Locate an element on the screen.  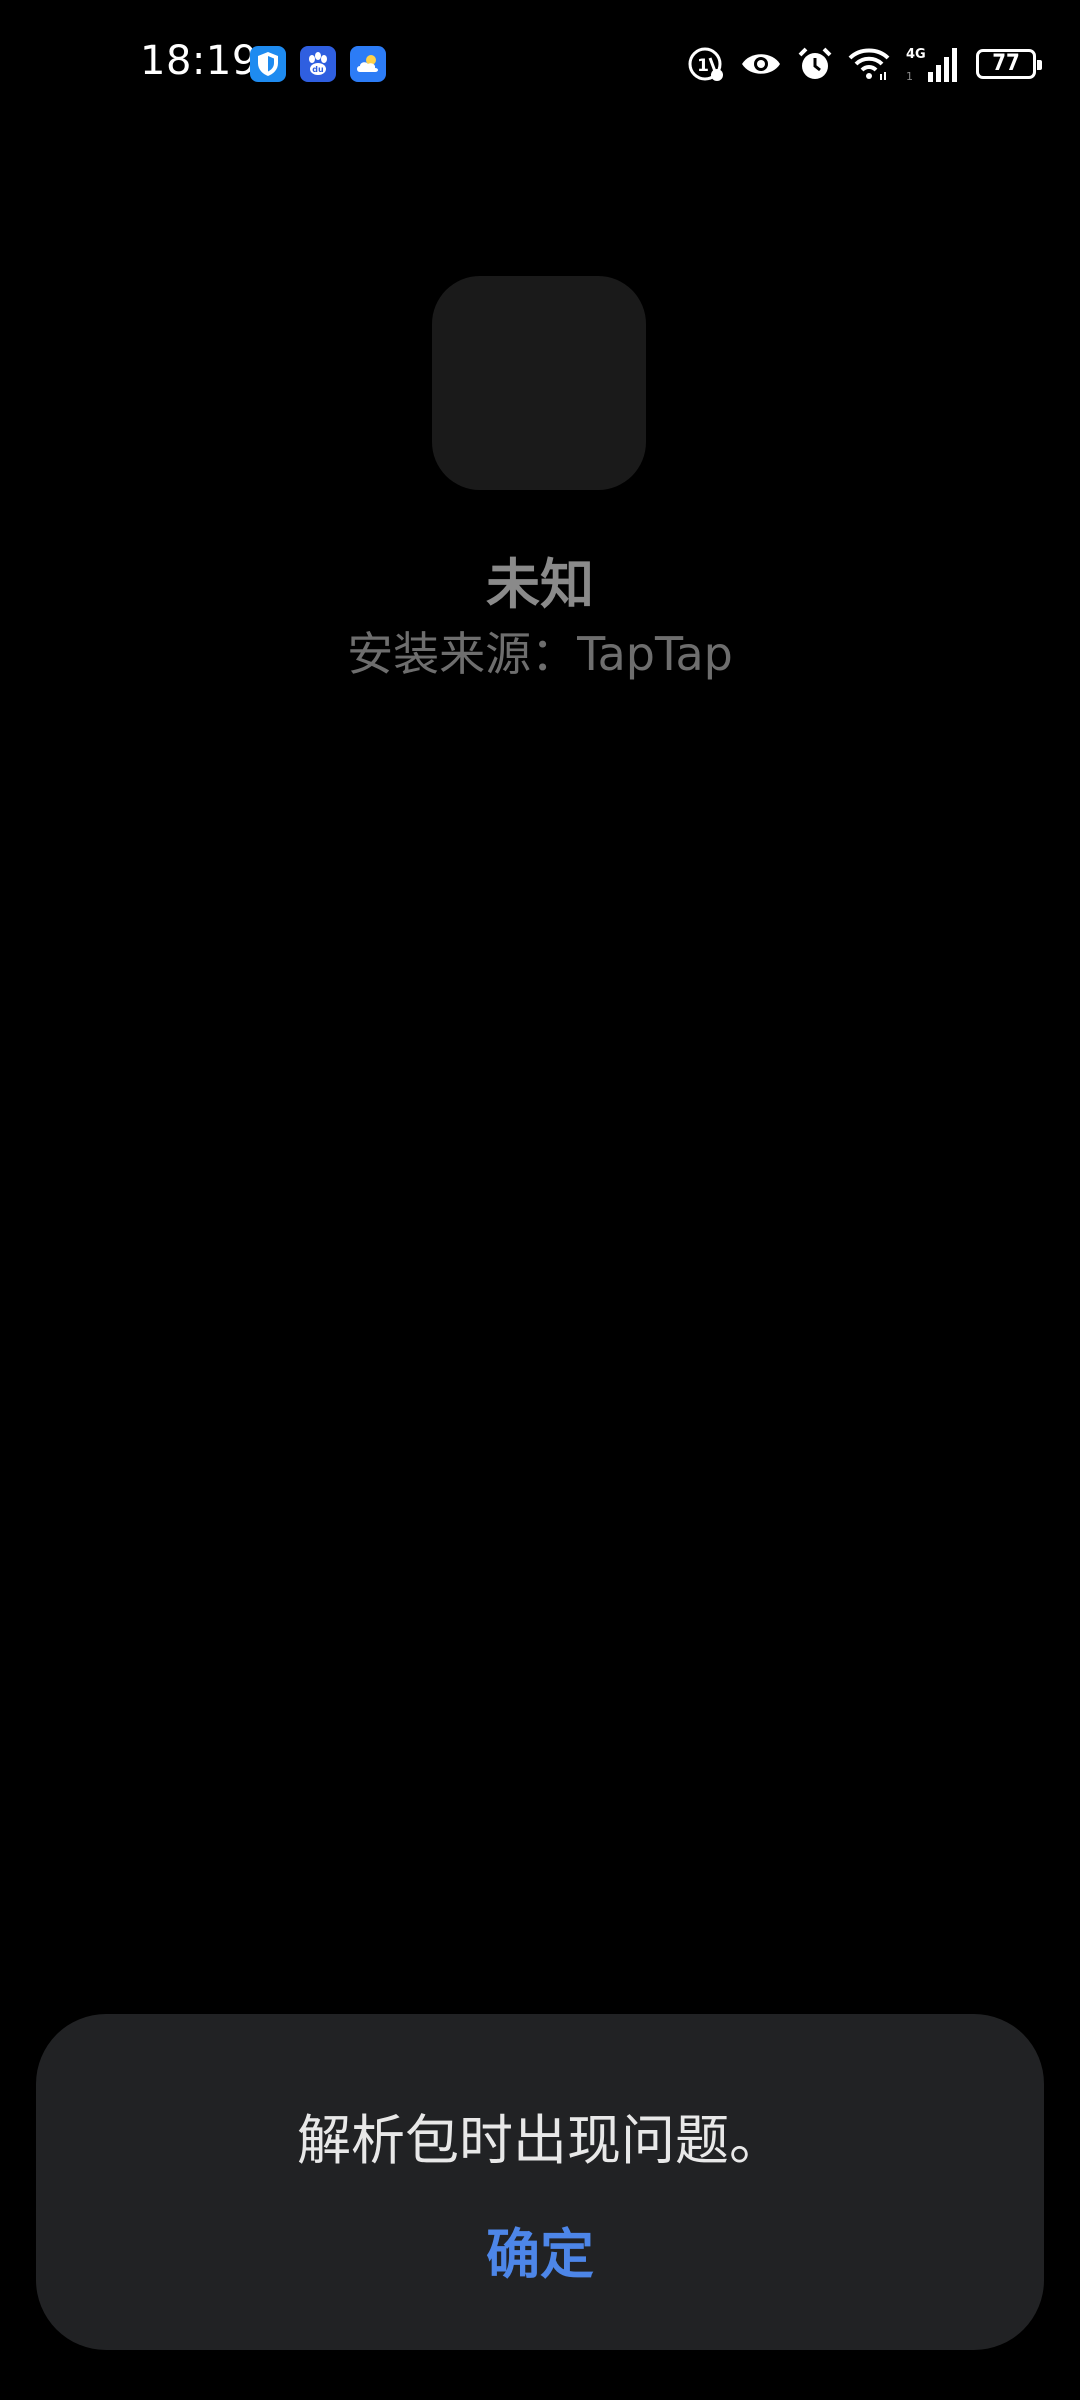
network-type-label: 4G is located at coordinates (916, 54).